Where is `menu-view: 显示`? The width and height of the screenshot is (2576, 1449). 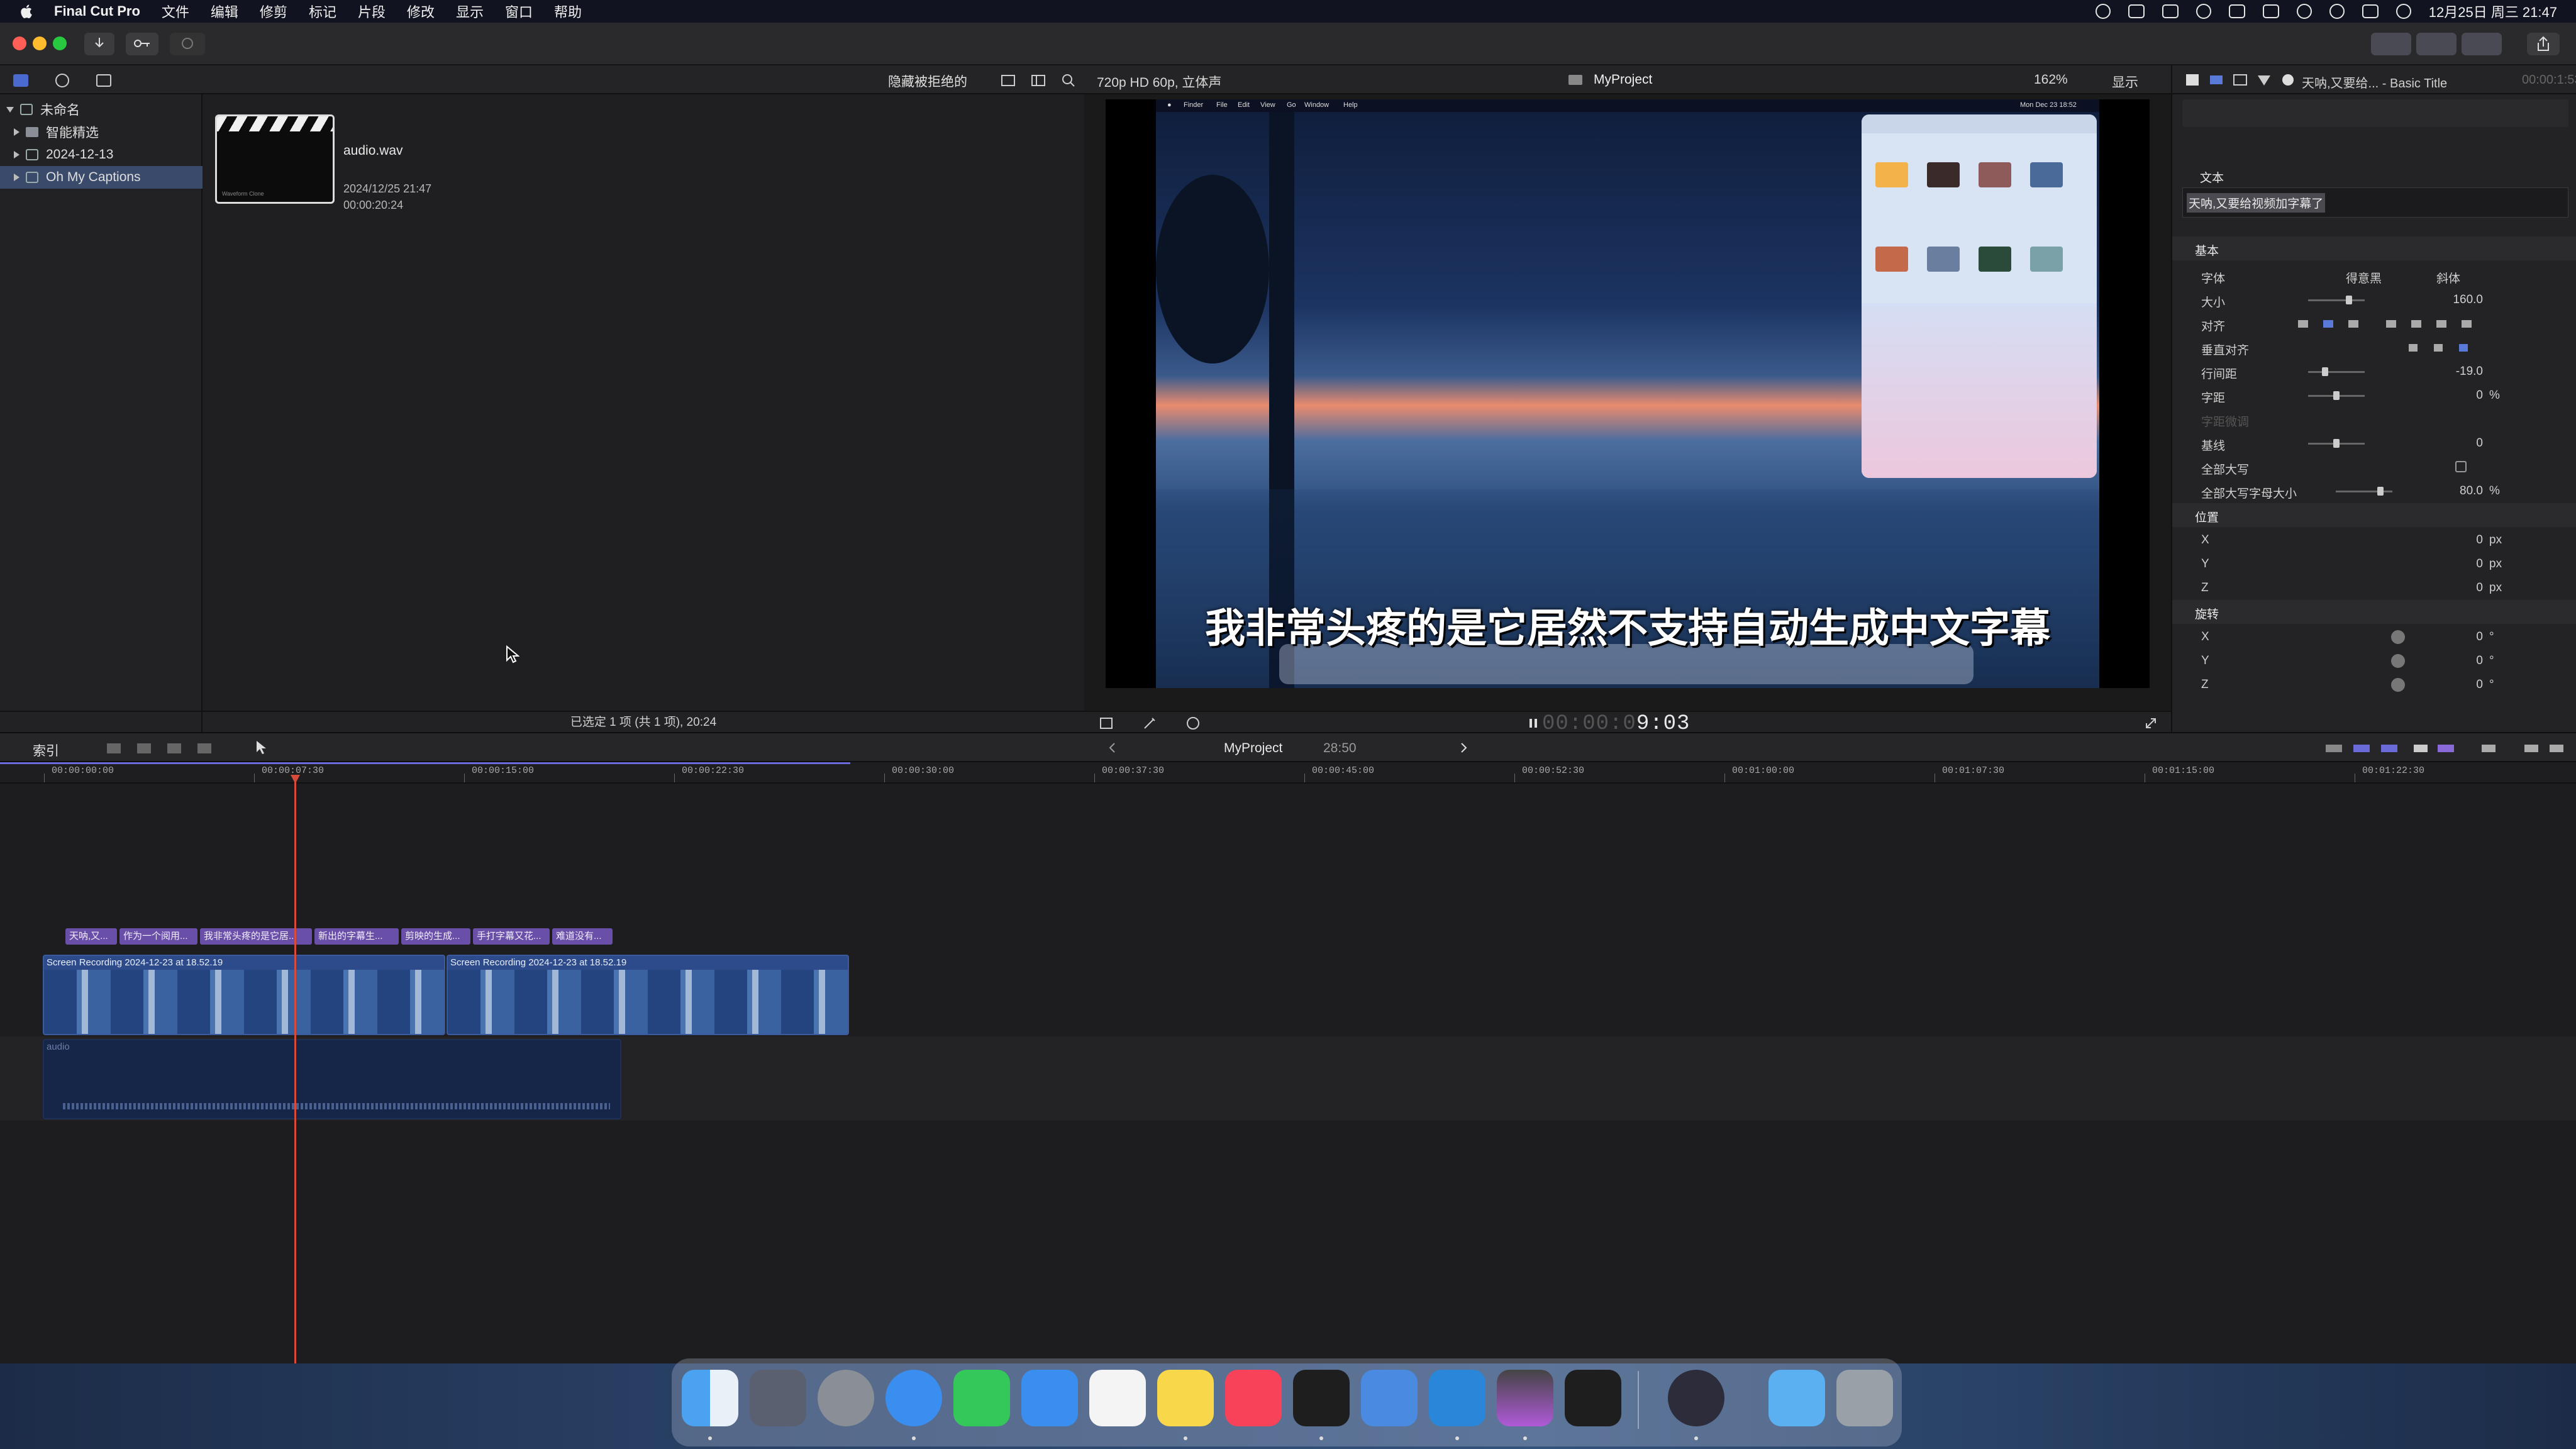
menu-view: 显示 is located at coordinates (470, 11).